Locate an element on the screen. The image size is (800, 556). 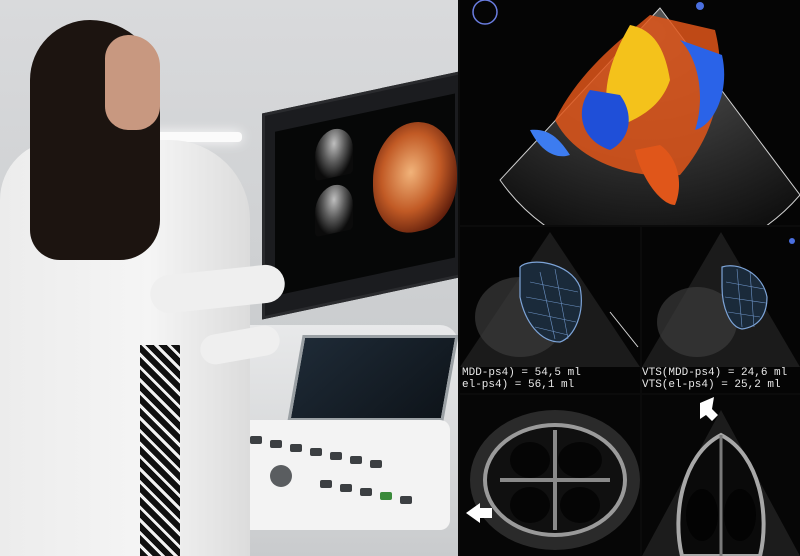
machine-touchscreen is located at coordinates (372, 378).